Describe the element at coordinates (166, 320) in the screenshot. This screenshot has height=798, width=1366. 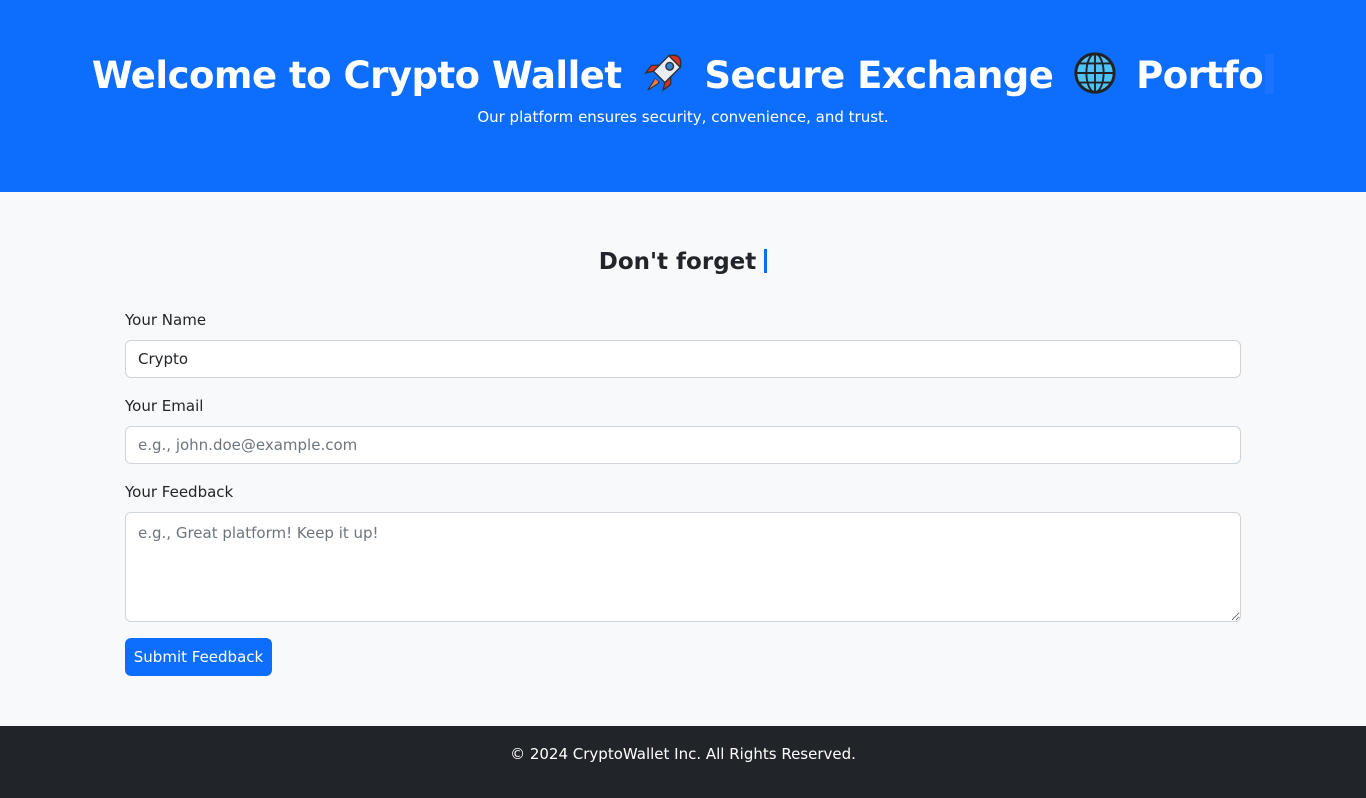
I see `name-label: Your Name` at that location.